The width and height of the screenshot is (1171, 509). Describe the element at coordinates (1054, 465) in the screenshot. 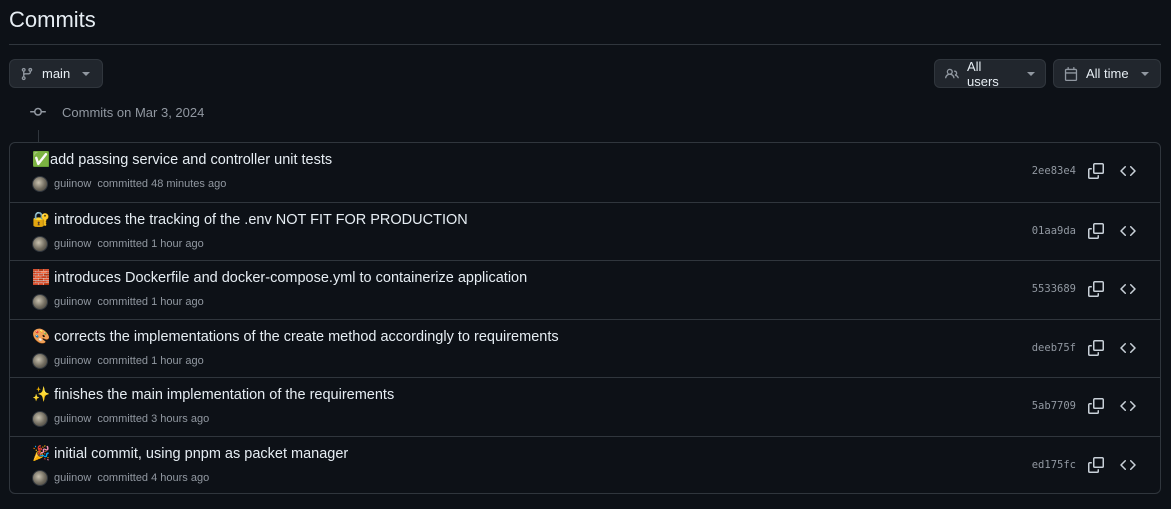

I see `commit-sha-link: ed175fc` at that location.